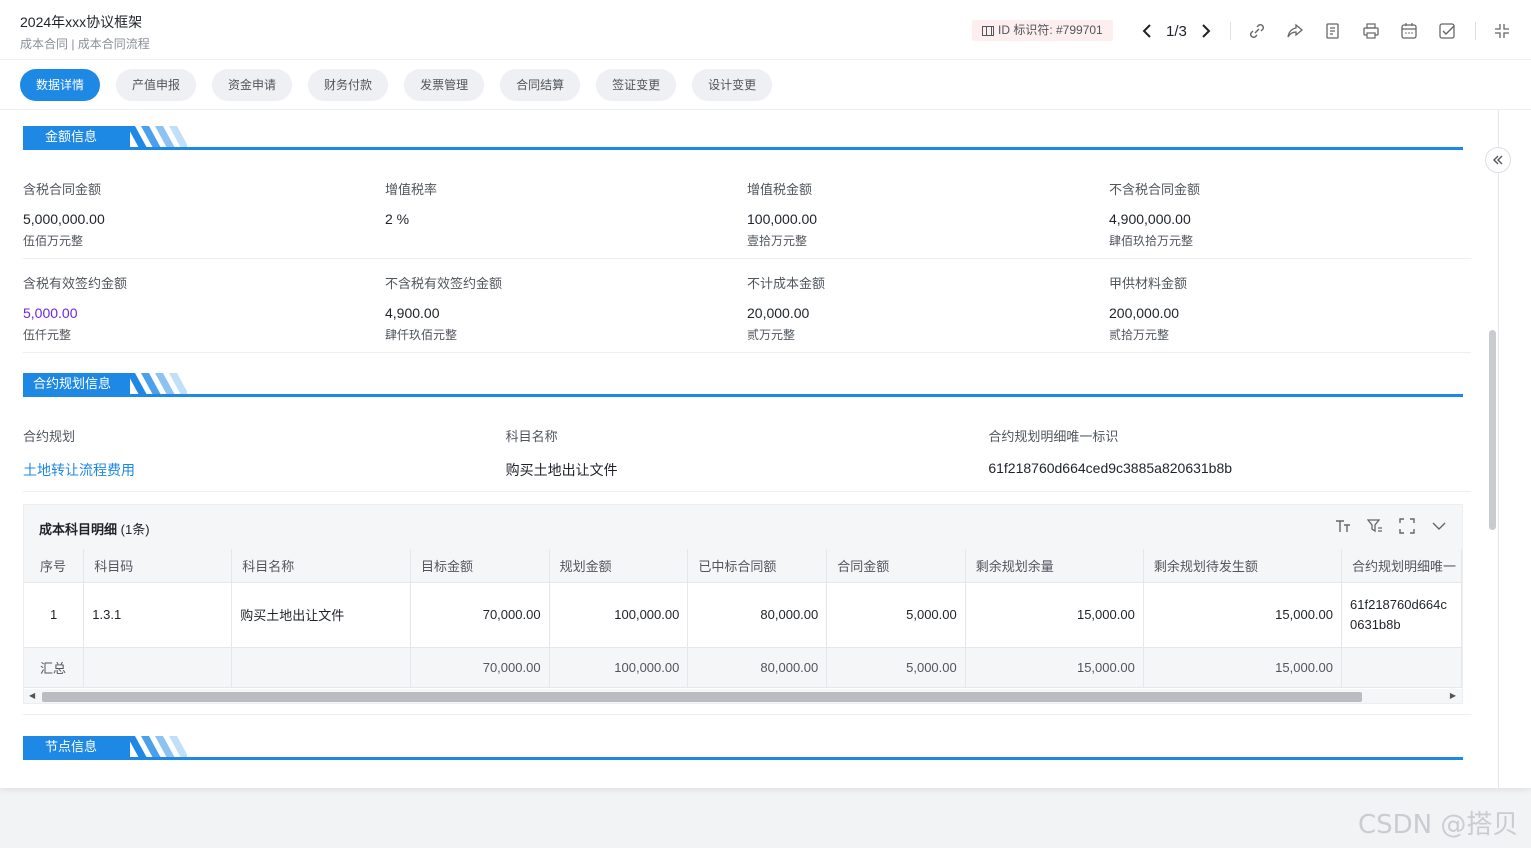  Describe the element at coordinates (566, 305) in the screenshot. I see `field-pretax-signed-amount: 不含税有效签约金额 4,900.00 肆仟玖佰元整` at that location.